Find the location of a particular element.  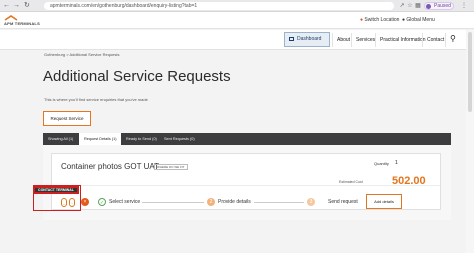

nav-item-services: Services is located at coordinates (365, 40).